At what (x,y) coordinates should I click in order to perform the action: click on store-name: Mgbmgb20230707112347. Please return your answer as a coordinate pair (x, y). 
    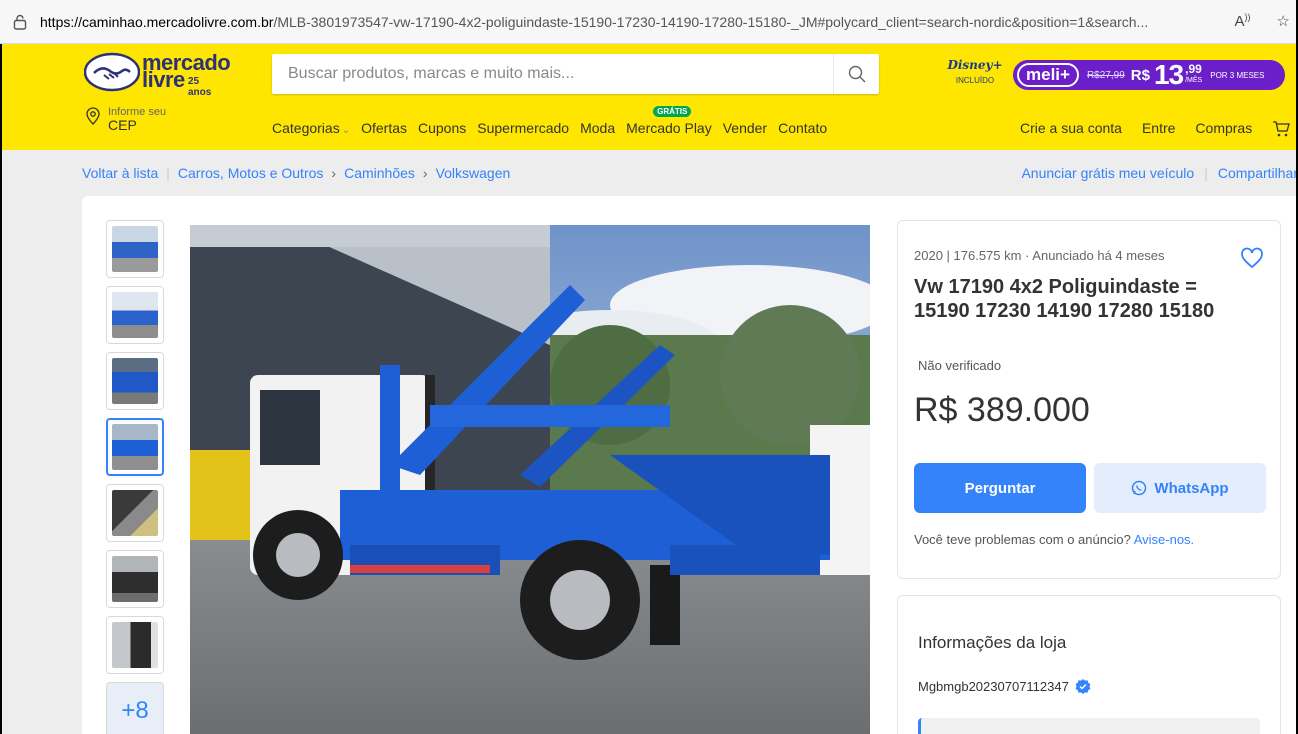
    Looking at the image, I should click on (1004, 686).